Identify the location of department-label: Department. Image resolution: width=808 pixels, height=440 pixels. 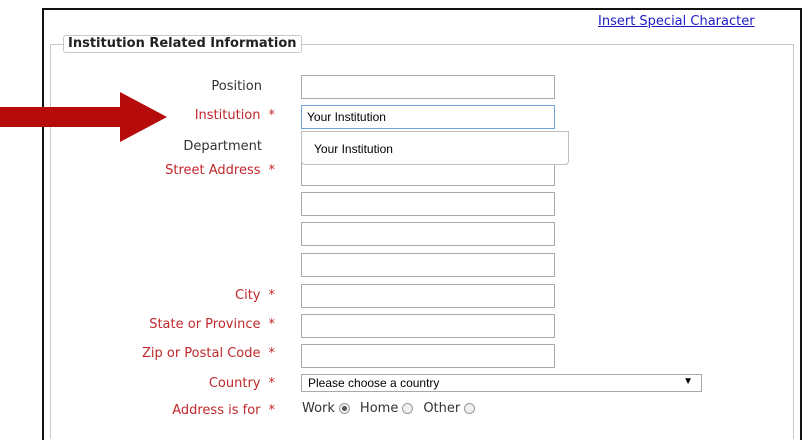
(222, 146).